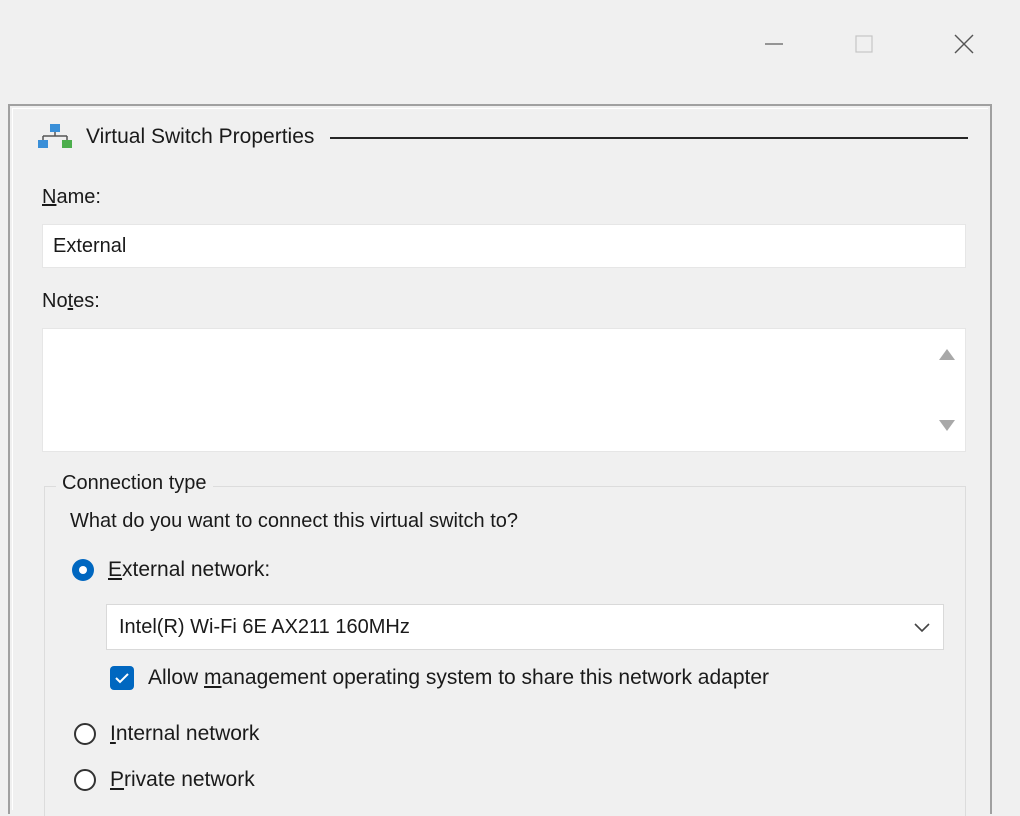  Describe the element at coordinates (182, 779) in the screenshot. I see `private-network-label: Private network` at that location.